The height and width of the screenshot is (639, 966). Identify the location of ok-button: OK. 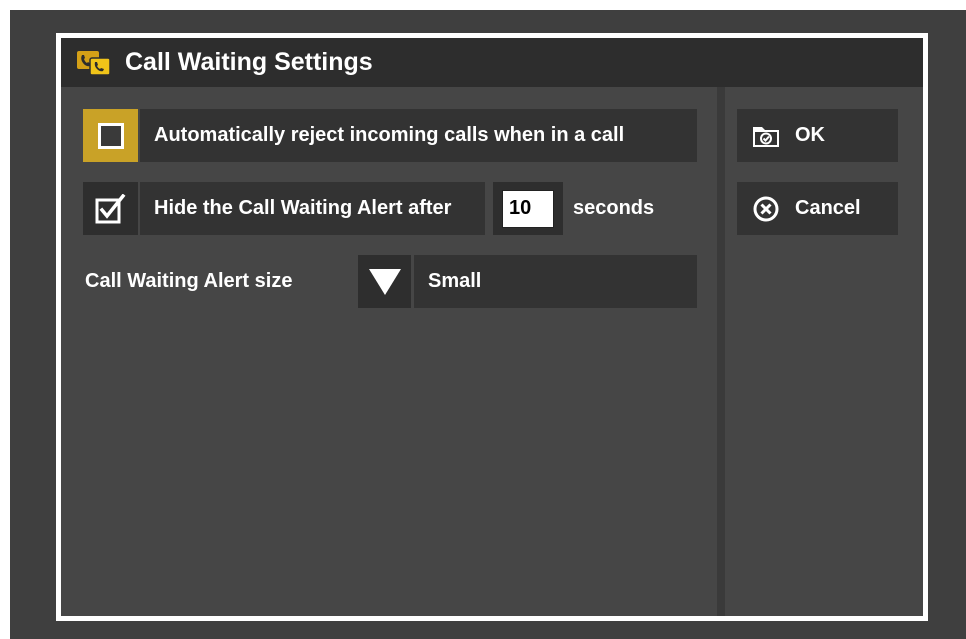
(817, 135).